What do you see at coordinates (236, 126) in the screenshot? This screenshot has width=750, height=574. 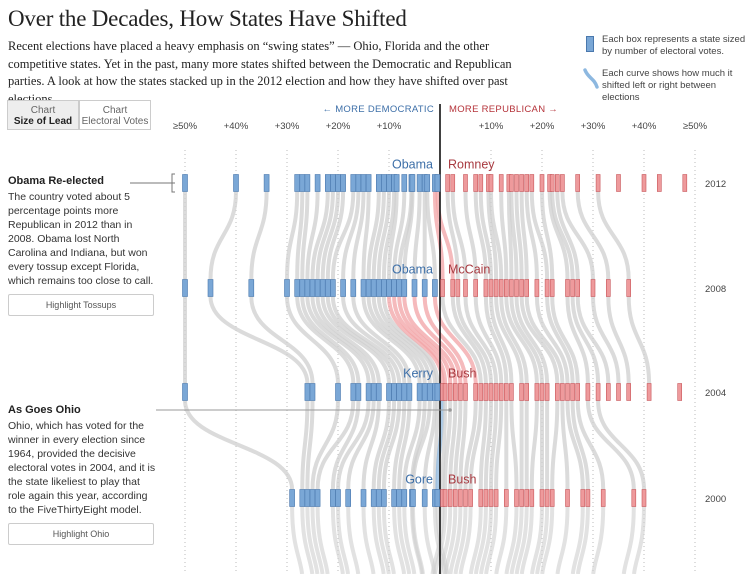 I see `tick-dem-40: +40%` at bounding box center [236, 126].